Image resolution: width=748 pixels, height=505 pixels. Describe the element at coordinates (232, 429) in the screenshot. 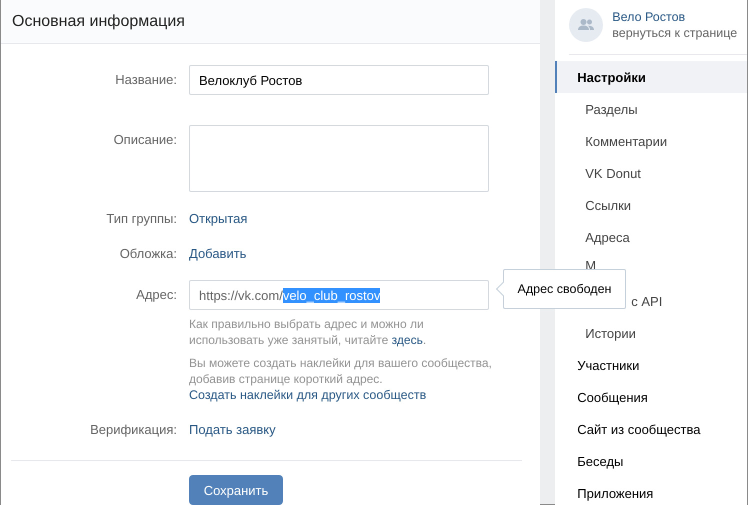

I see `link: Подать заявку` at that location.